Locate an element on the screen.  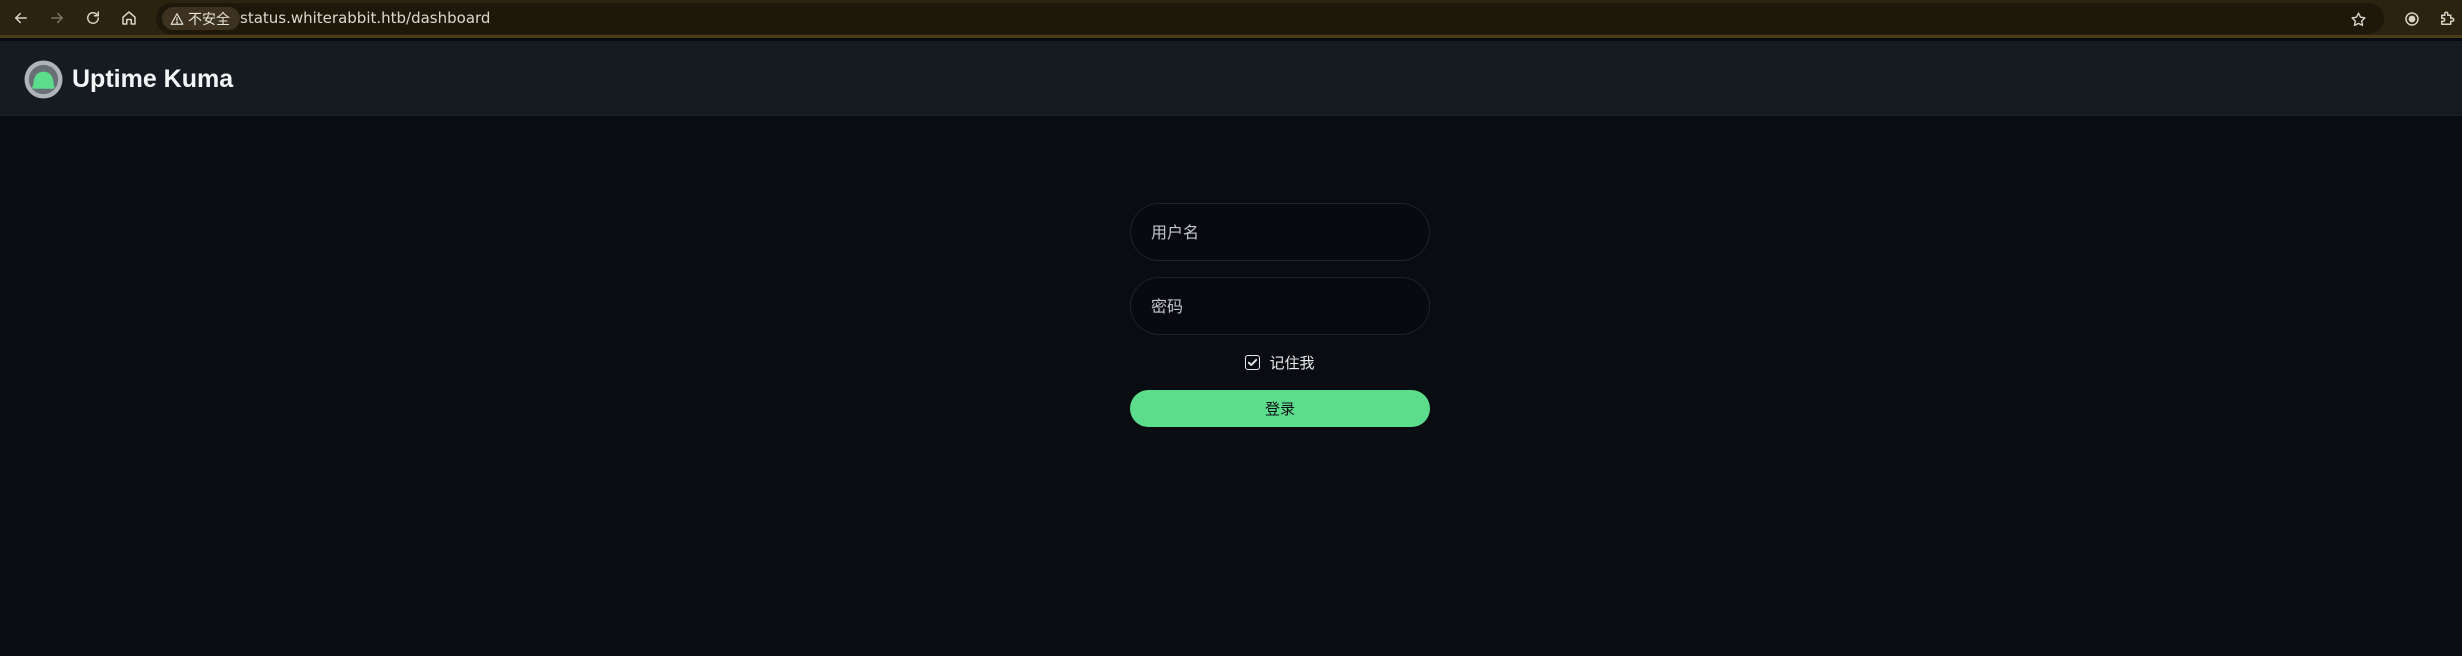
uptime-kuma-logo is located at coordinates (43, 79).